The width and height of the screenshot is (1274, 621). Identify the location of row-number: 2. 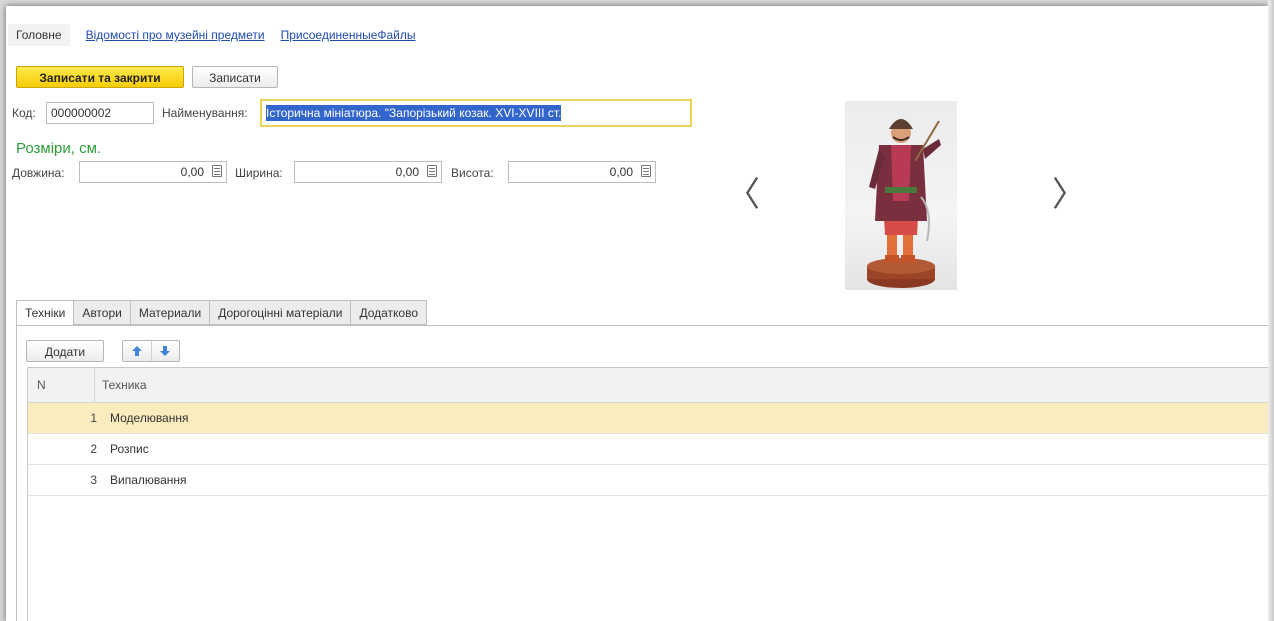
(93, 449).